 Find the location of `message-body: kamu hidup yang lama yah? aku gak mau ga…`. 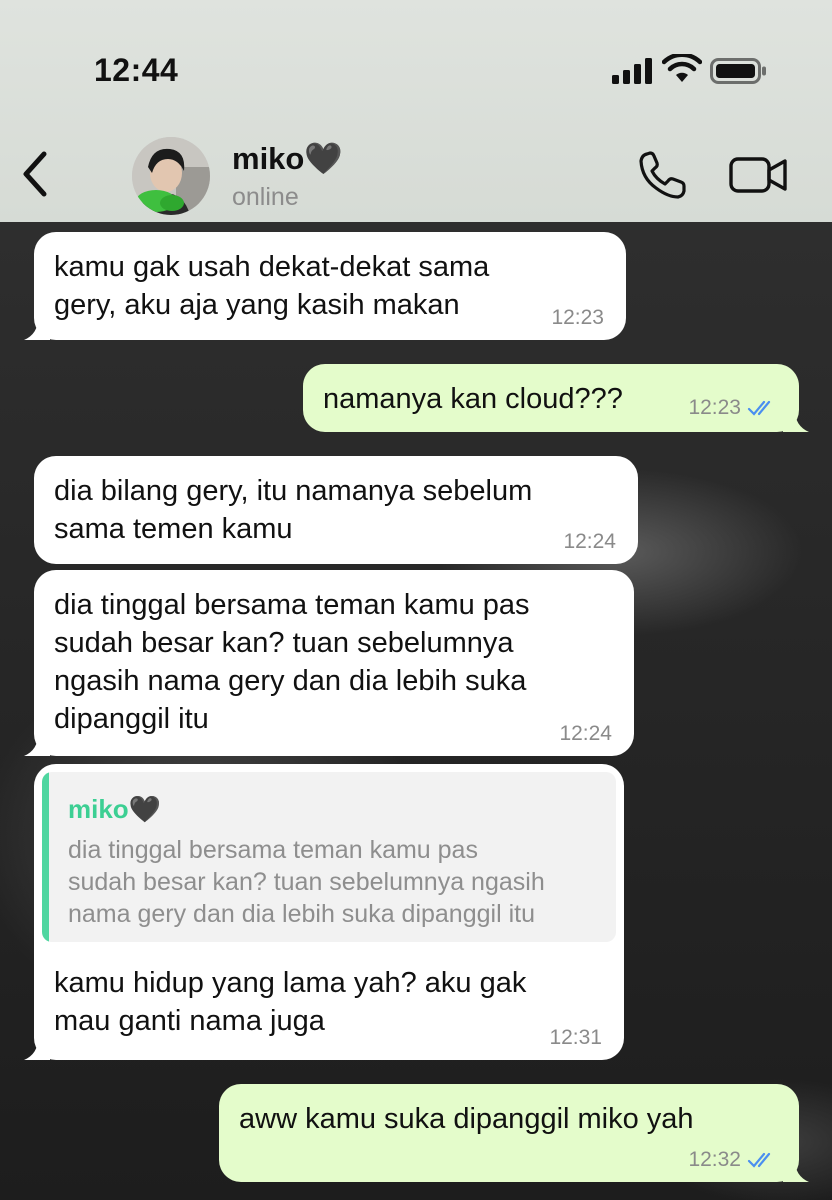

message-body: kamu hidup yang lama yah? aku gak mau ga… is located at coordinates (290, 1002).